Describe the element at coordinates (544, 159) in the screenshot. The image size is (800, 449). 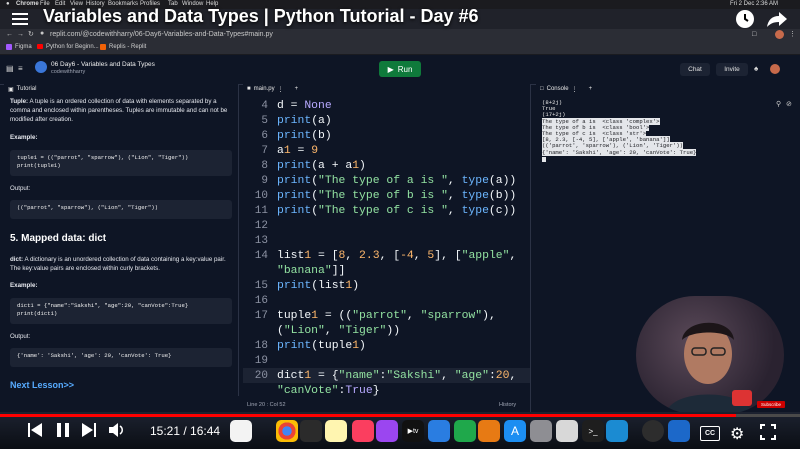
I see `console-cursor` at that location.